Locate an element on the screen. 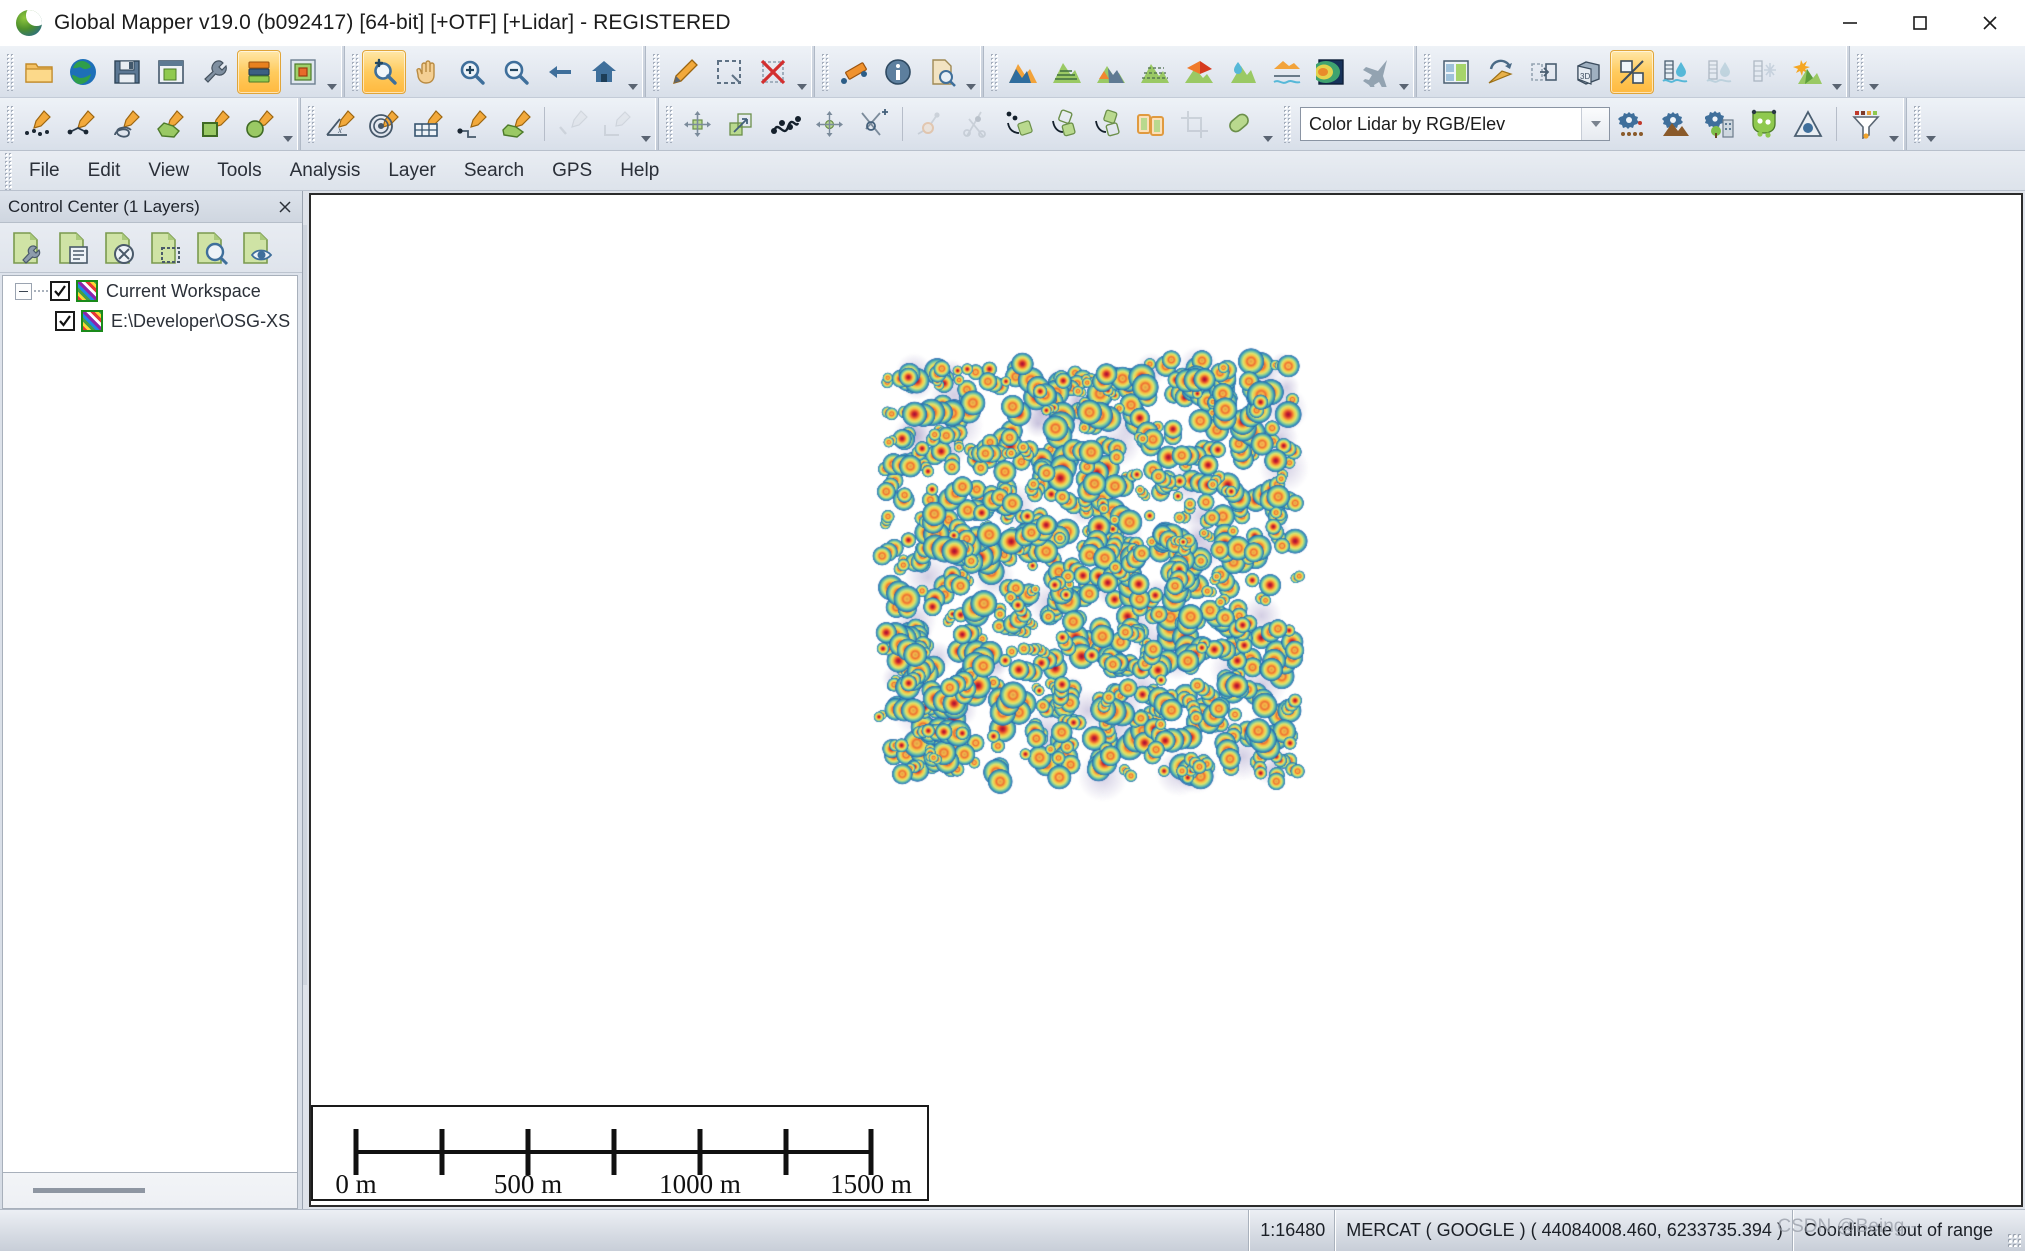 This screenshot has height=1251, width=2025. watershed-icon is located at coordinates (1111, 72).